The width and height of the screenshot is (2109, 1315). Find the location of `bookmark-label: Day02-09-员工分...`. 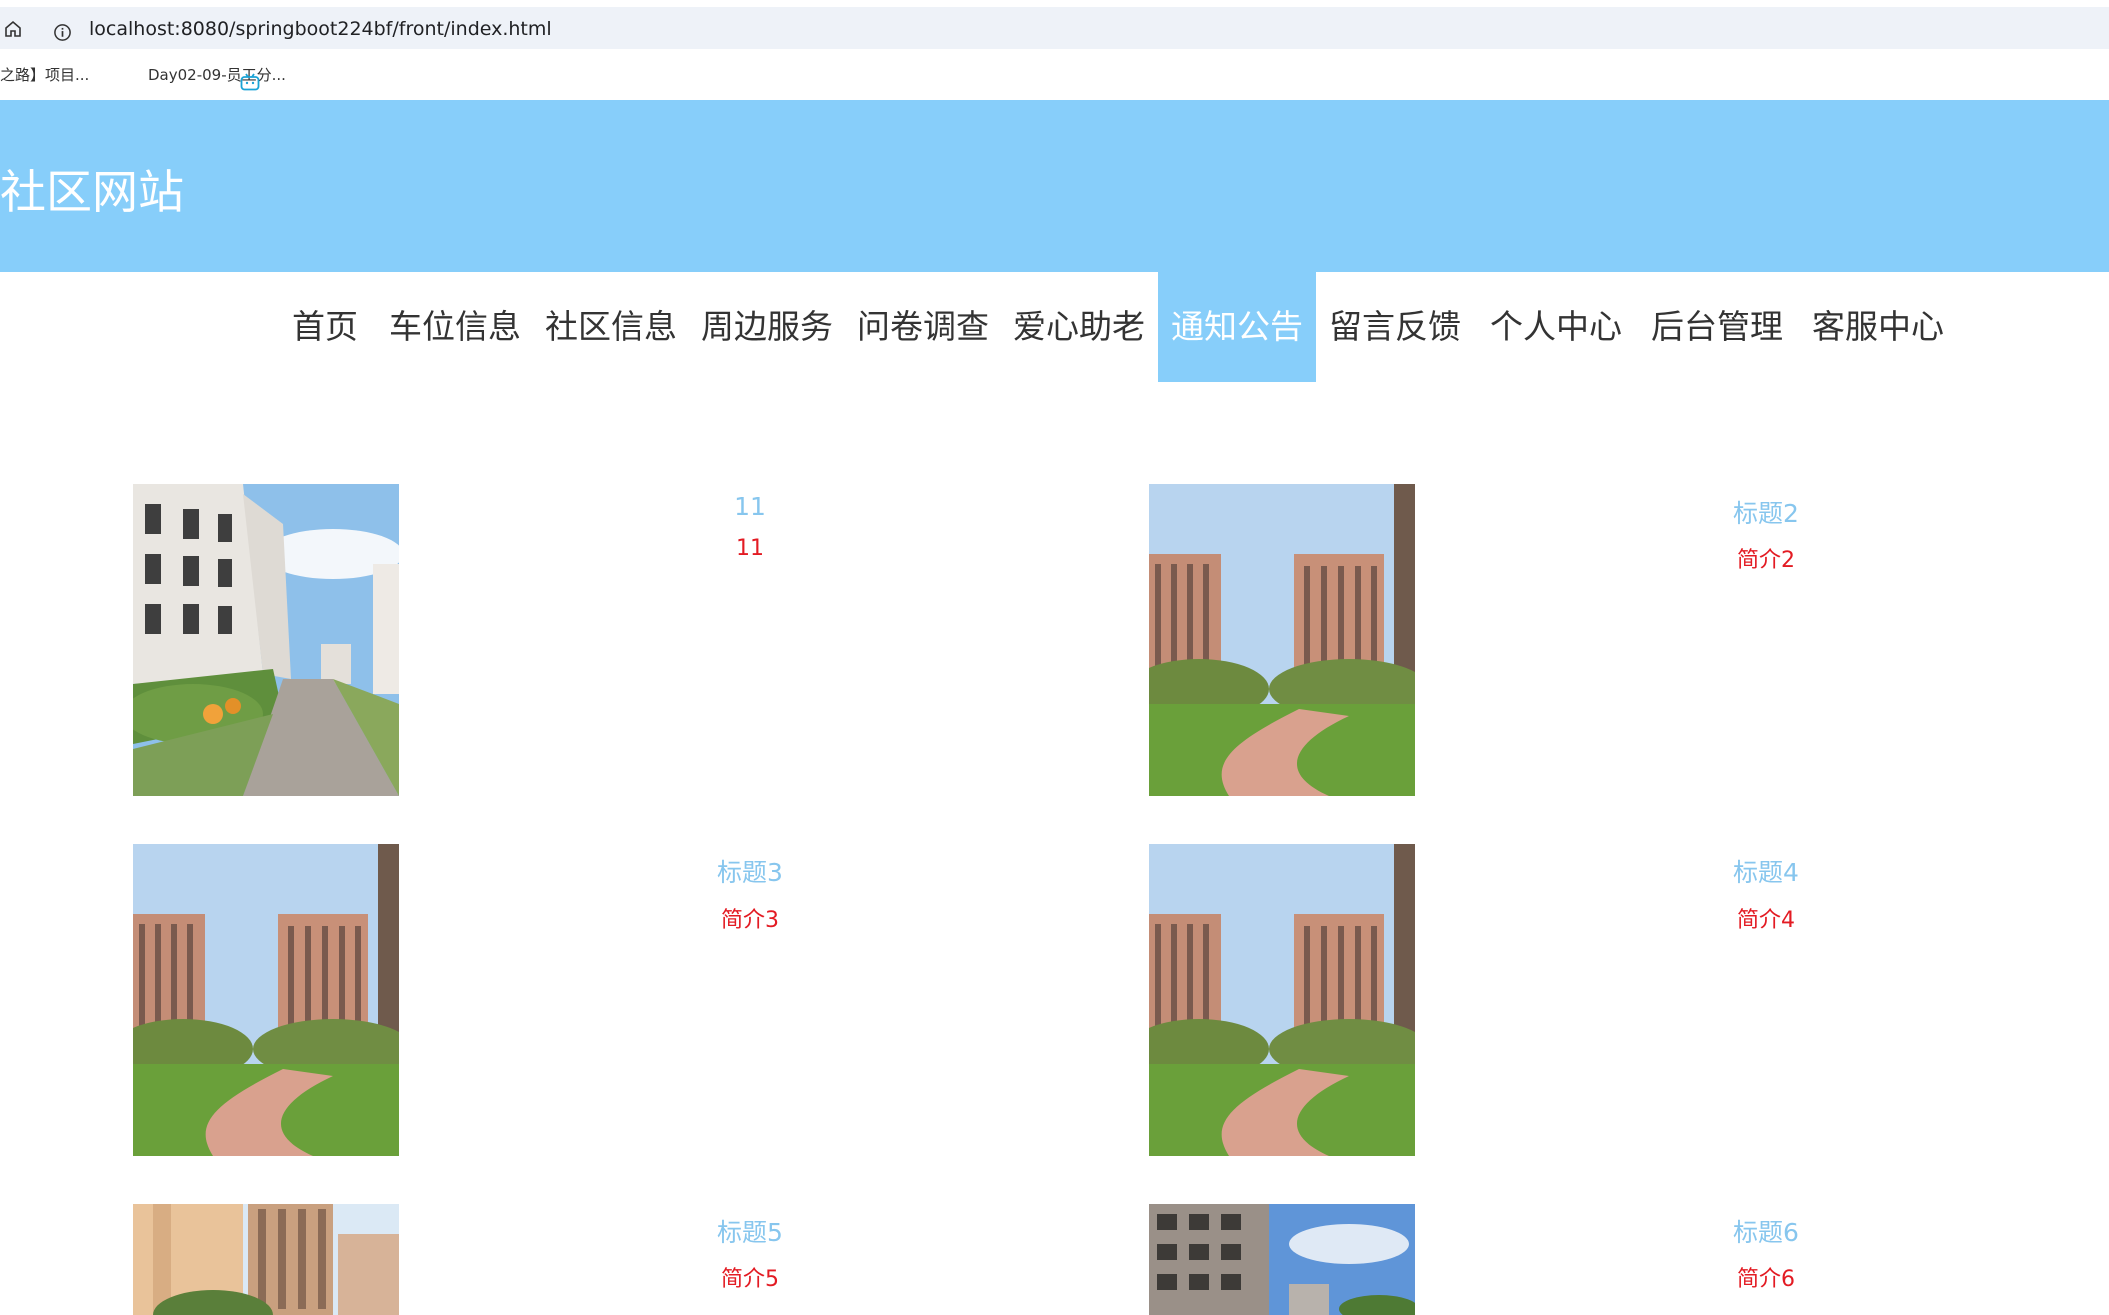

bookmark-label: Day02-09-员工分... is located at coordinates (217, 75).